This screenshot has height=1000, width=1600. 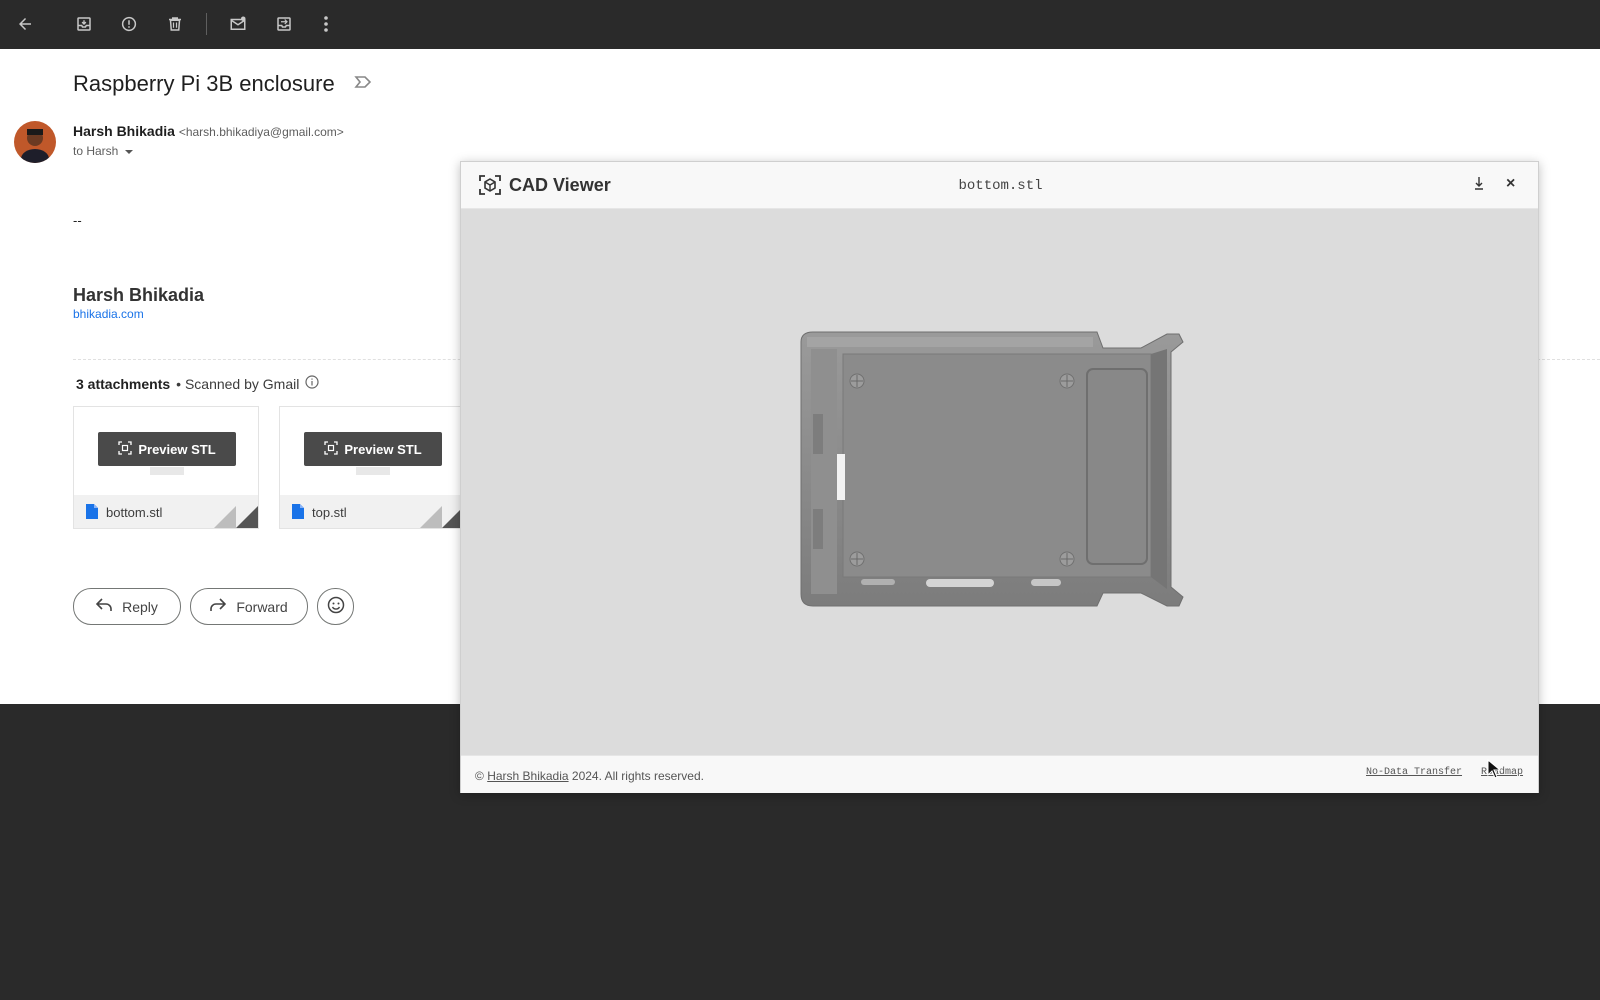 I want to click on chevron-down-icon, so click(x=129, y=151).